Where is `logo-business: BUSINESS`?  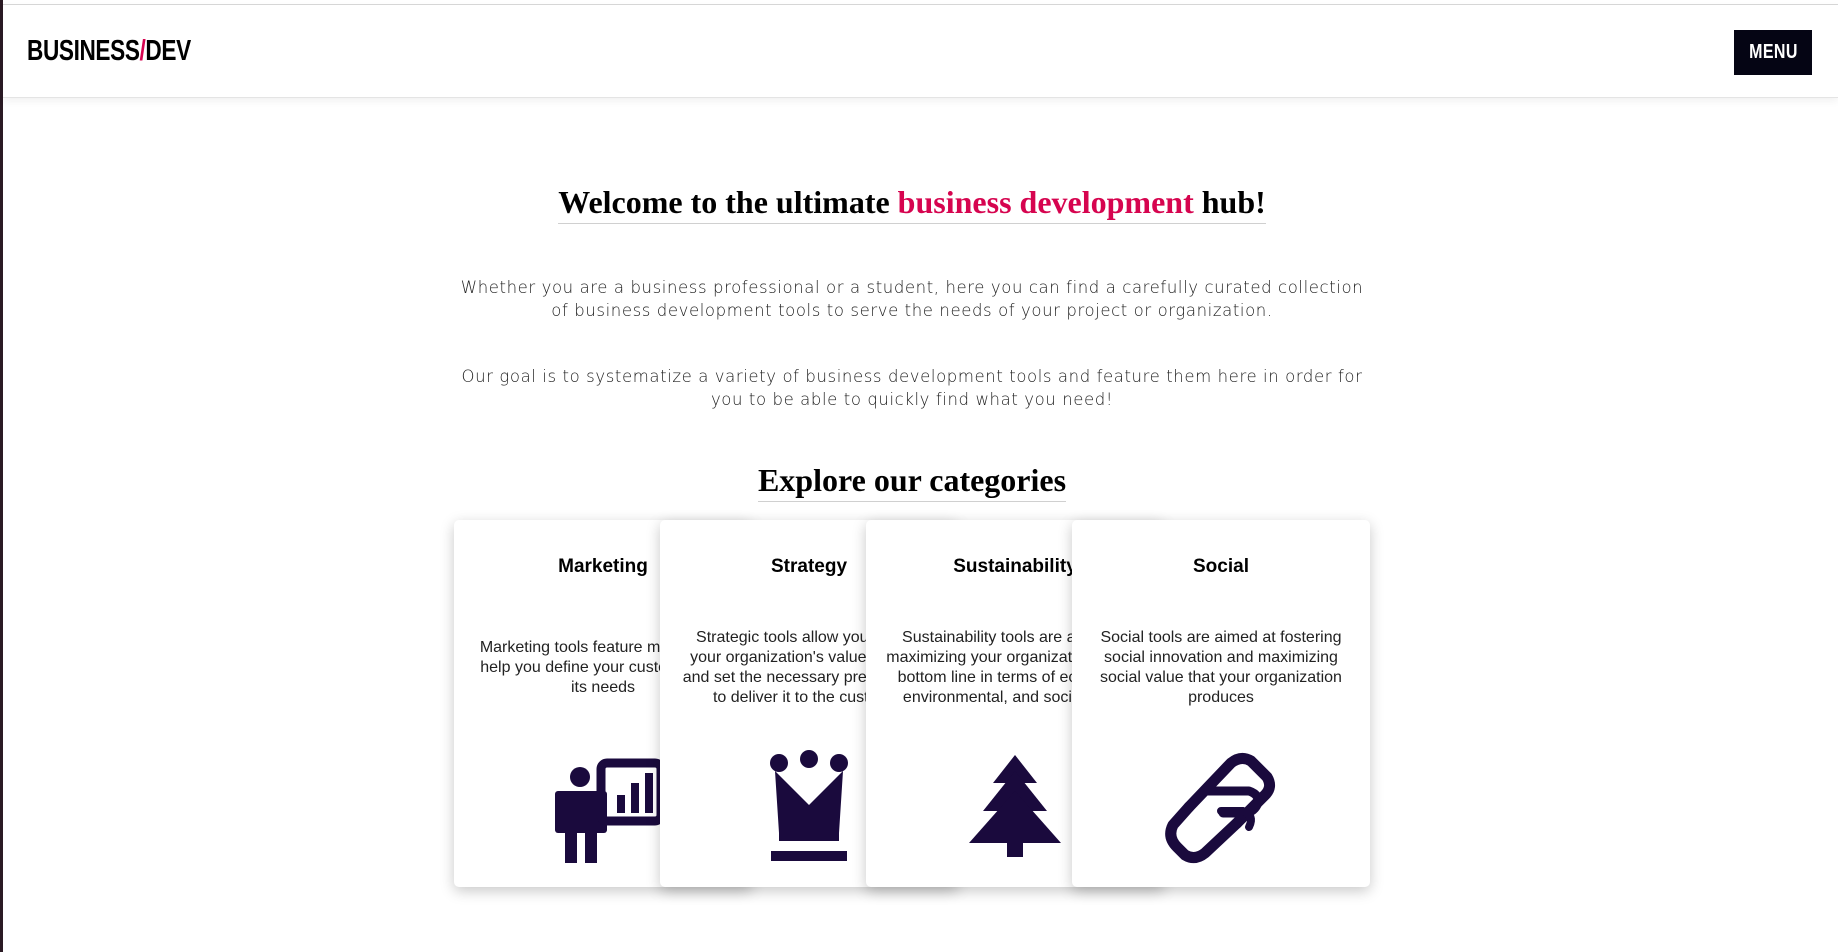
logo-business: BUSINESS is located at coordinates (83, 51).